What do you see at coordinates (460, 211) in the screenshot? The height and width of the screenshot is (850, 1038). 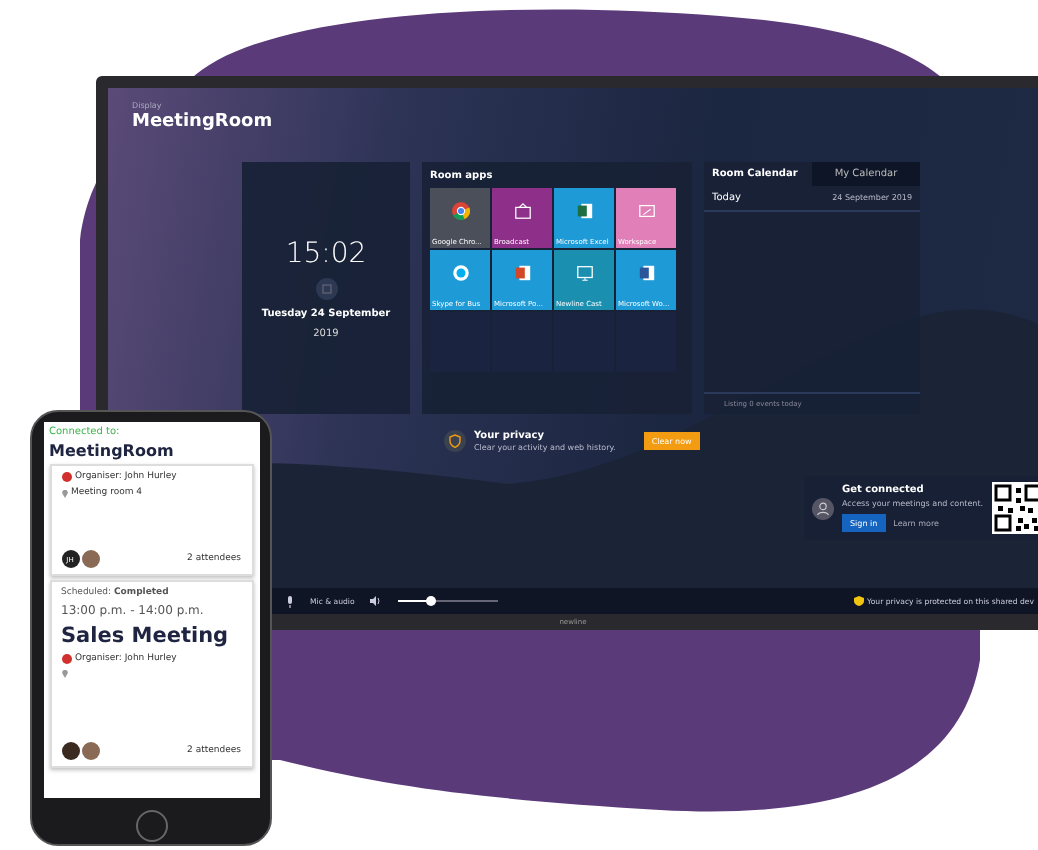 I see `browser-logo-icon` at bounding box center [460, 211].